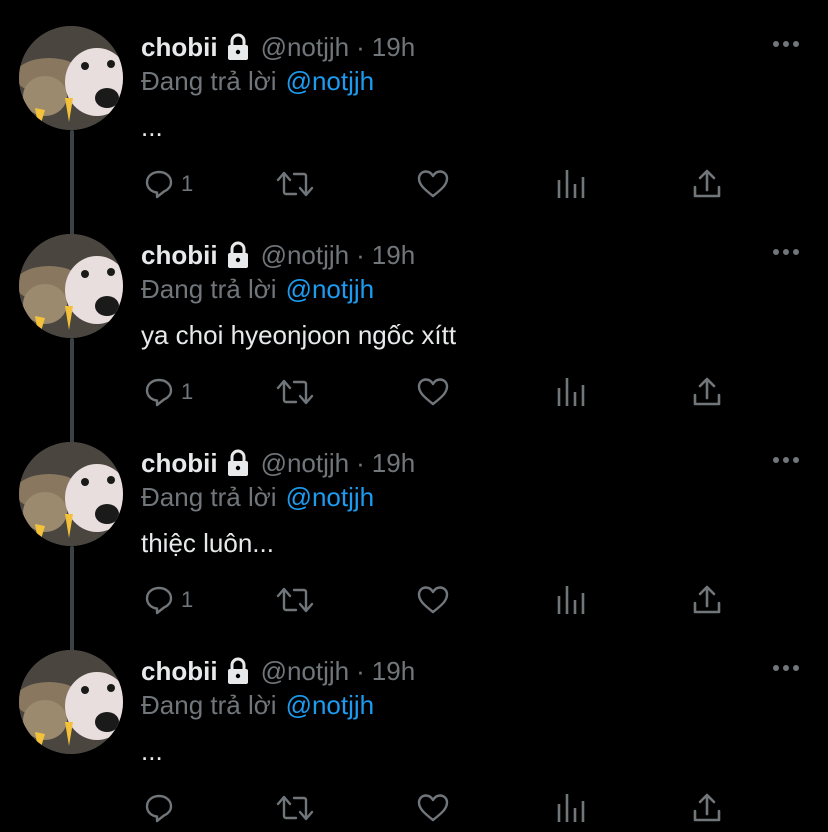 Image resolution: width=828 pixels, height=832 pixels. I want to click on tweet-actions, so click(414, 808).